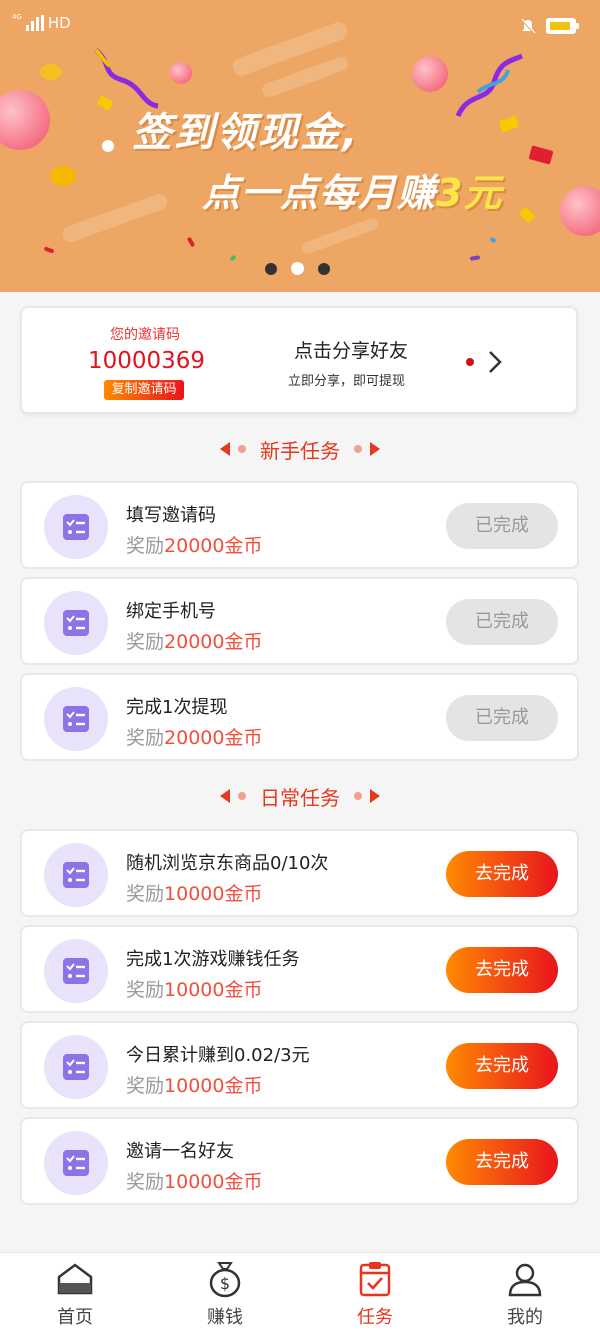 This screenshot has height=1333, width=600. I want to click on nav-earn: $ 赚钱, so click(225, 1293).